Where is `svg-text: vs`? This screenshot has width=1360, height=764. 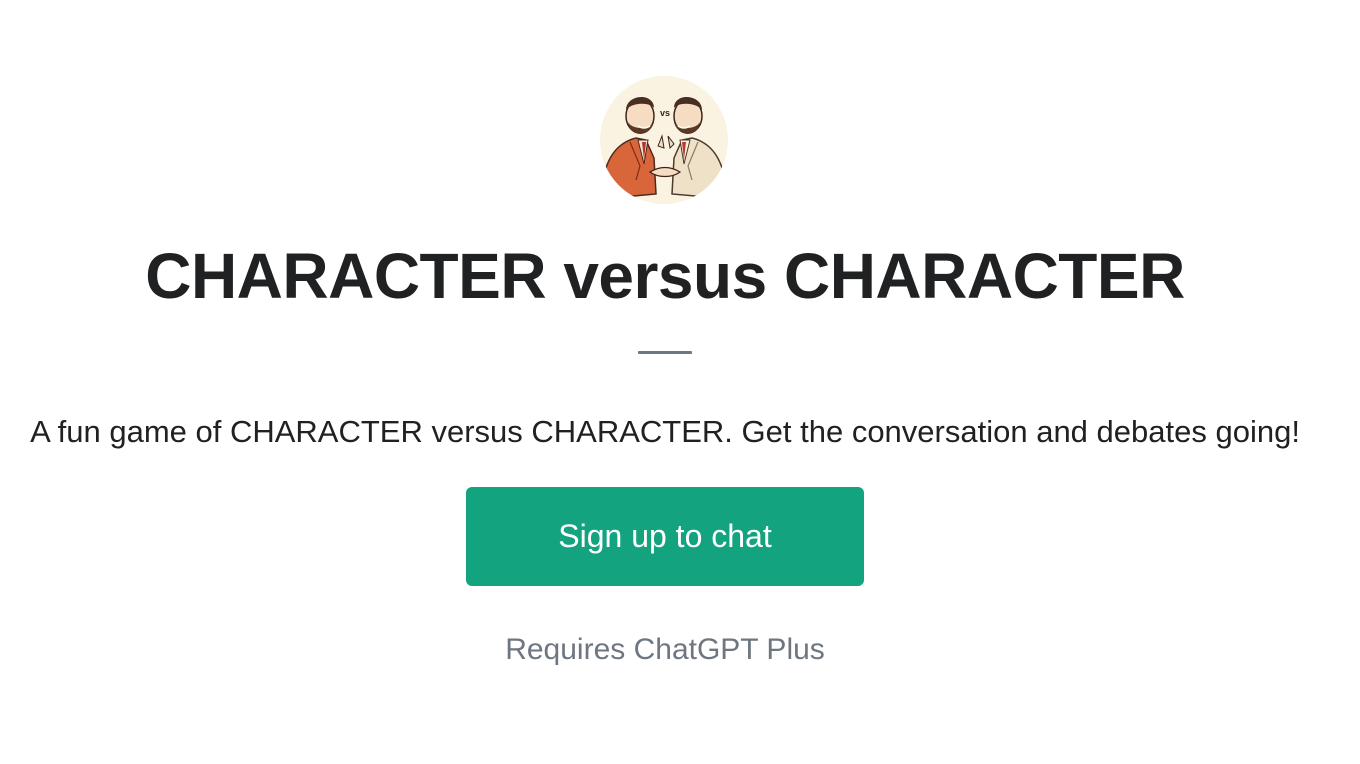 svg-text: vs is located at coordinates (665, 113).